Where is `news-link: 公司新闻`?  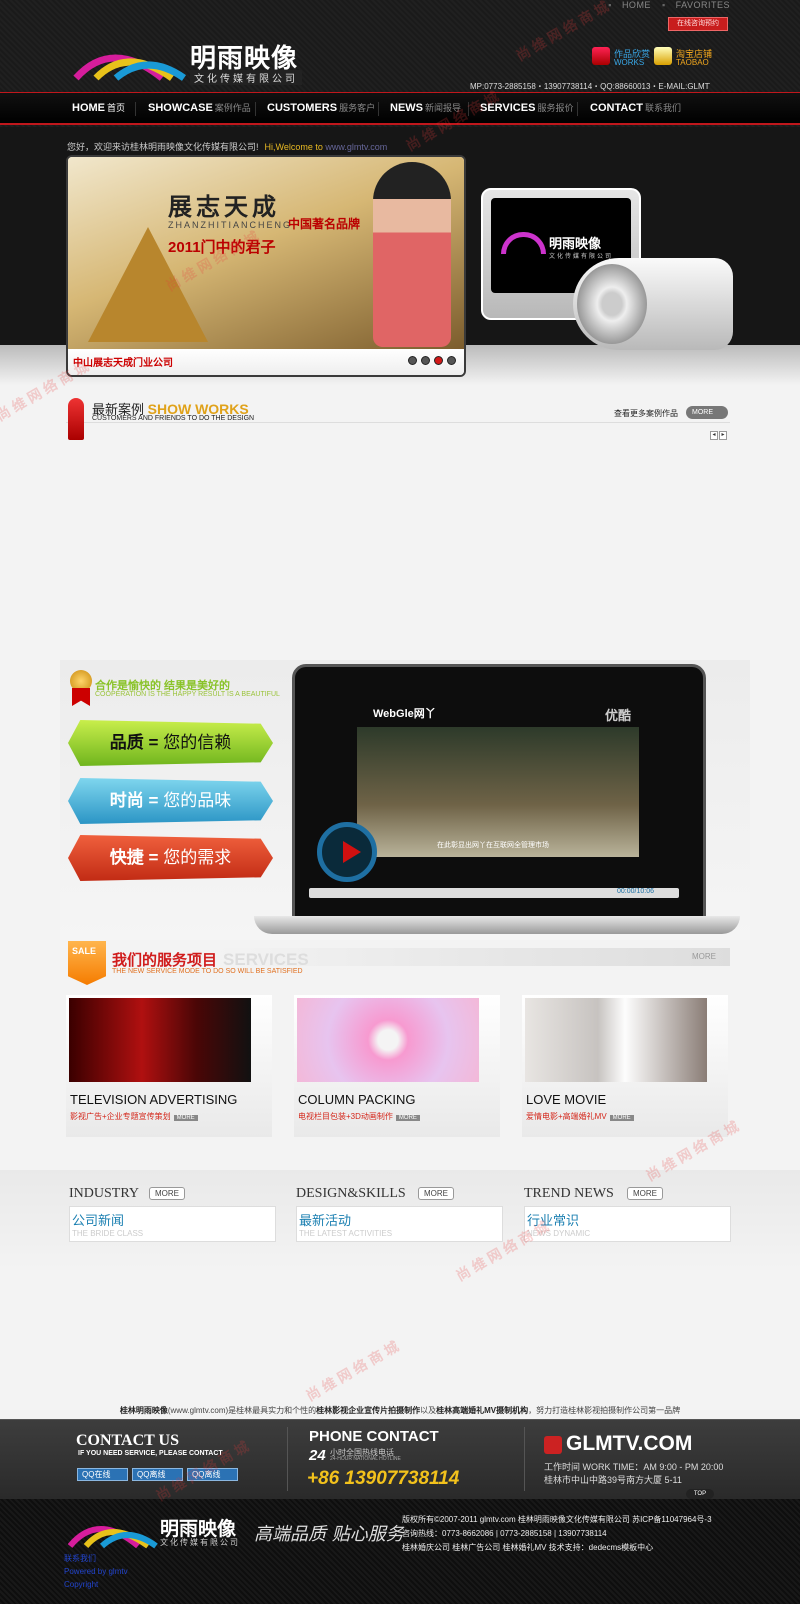 news-link: 公司新闻 is located at coordinates (98, 1219).